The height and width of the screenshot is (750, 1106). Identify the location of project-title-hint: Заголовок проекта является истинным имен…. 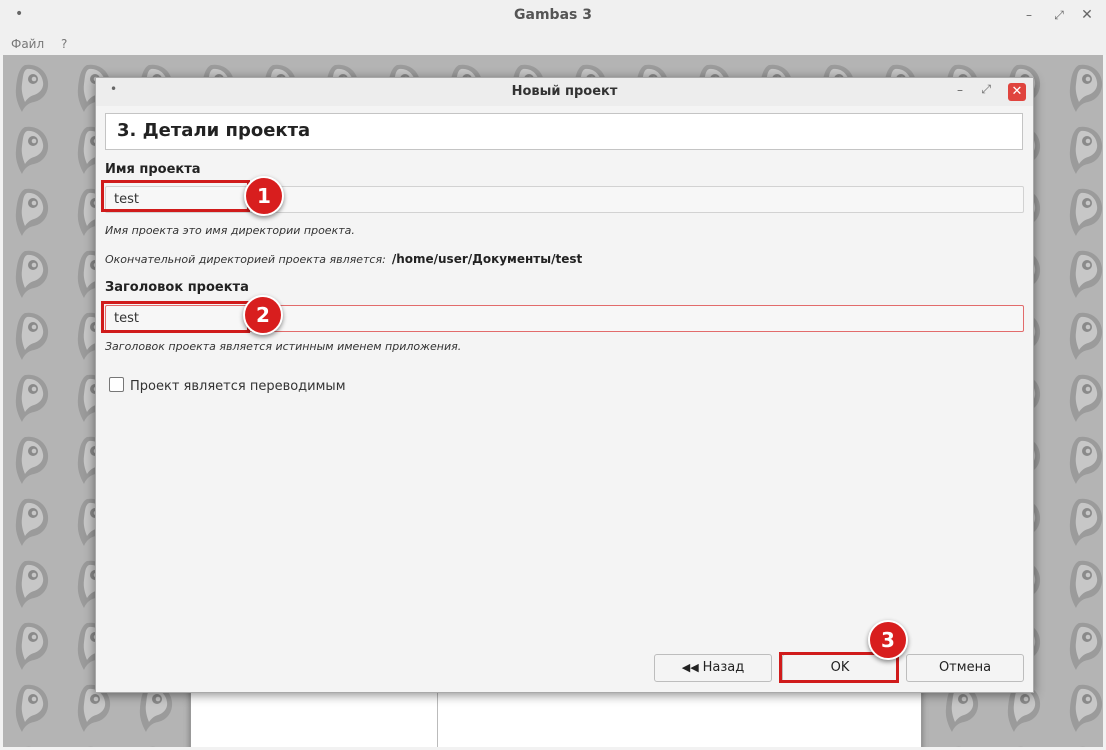
(283, 346).